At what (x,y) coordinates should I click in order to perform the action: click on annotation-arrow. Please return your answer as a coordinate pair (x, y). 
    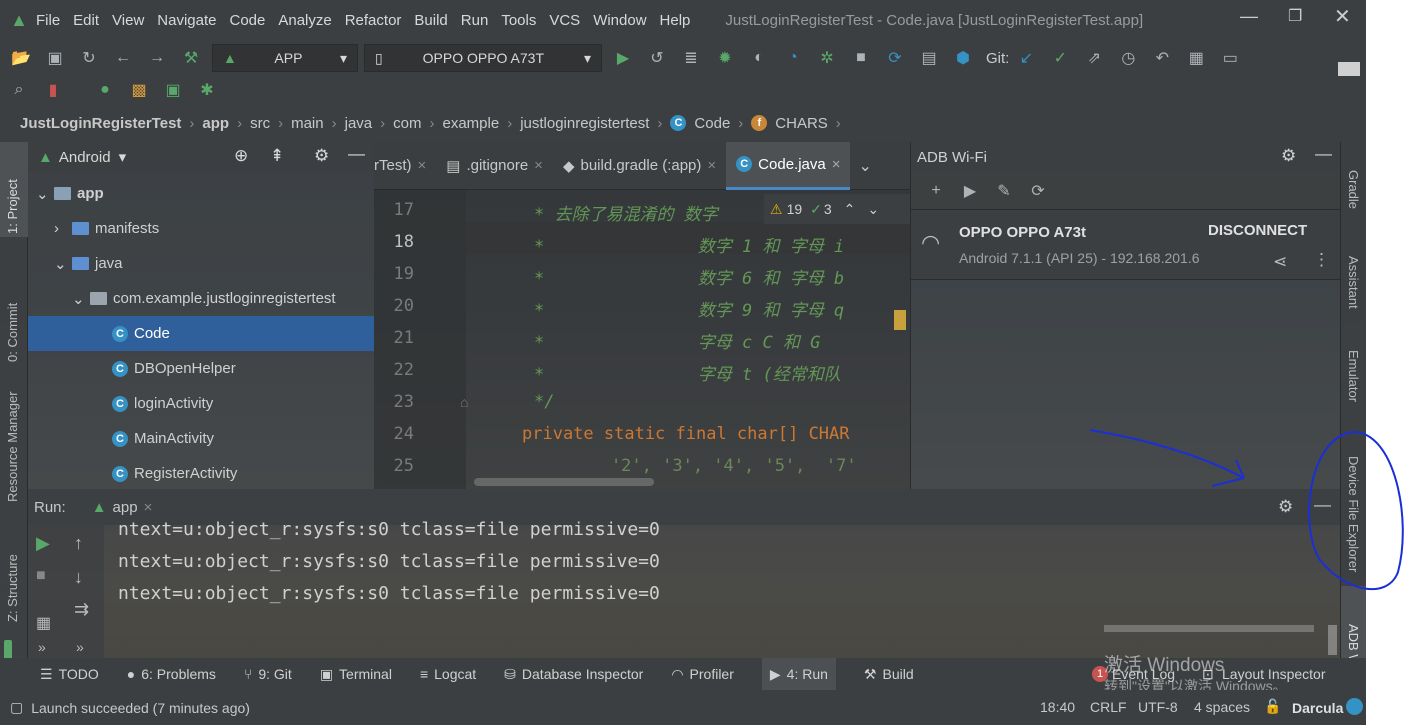
    Looking at the image, I should click on (1167, 458).